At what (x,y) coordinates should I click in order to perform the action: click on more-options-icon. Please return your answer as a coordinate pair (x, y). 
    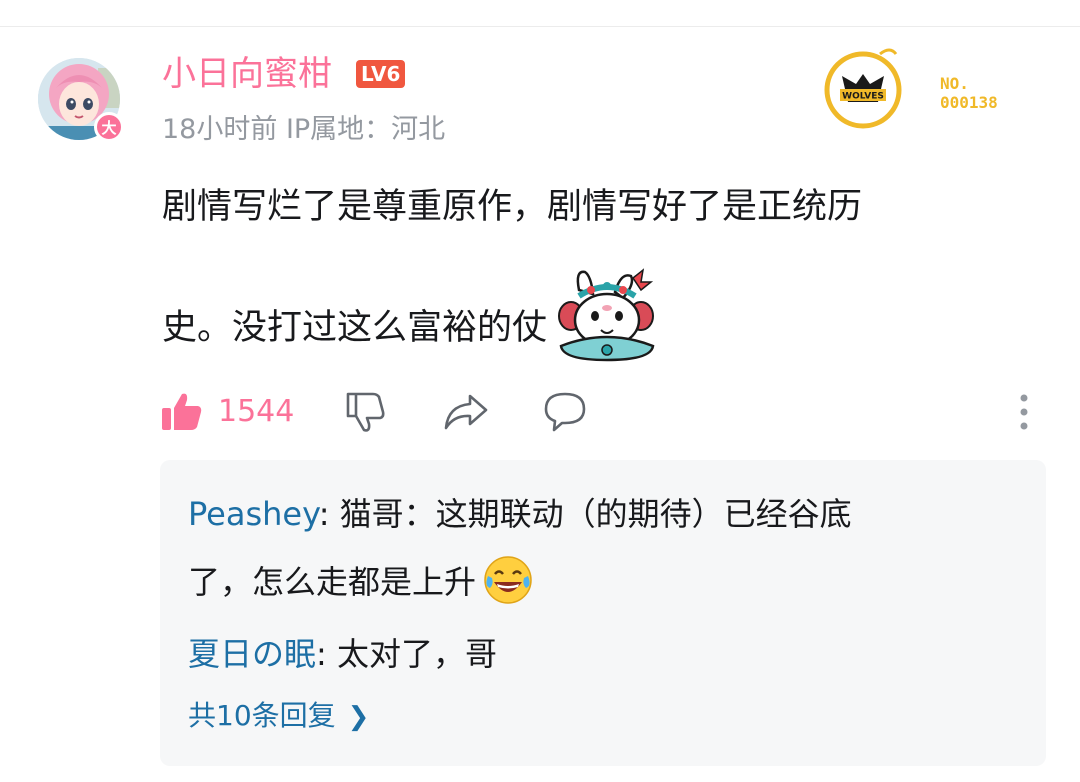
    Looking at the image, I should click on (1024, 412).